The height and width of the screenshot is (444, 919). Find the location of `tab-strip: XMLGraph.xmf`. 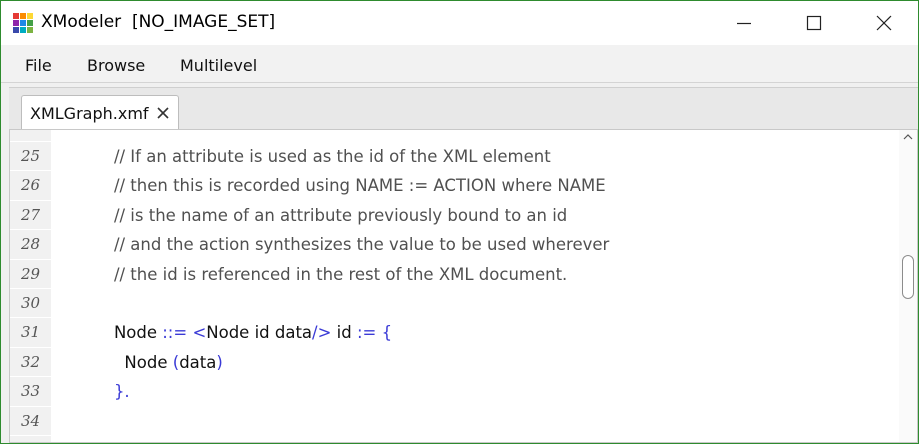

tab-strip: XMLGraph.xmf is located at coordinates (463, 109).